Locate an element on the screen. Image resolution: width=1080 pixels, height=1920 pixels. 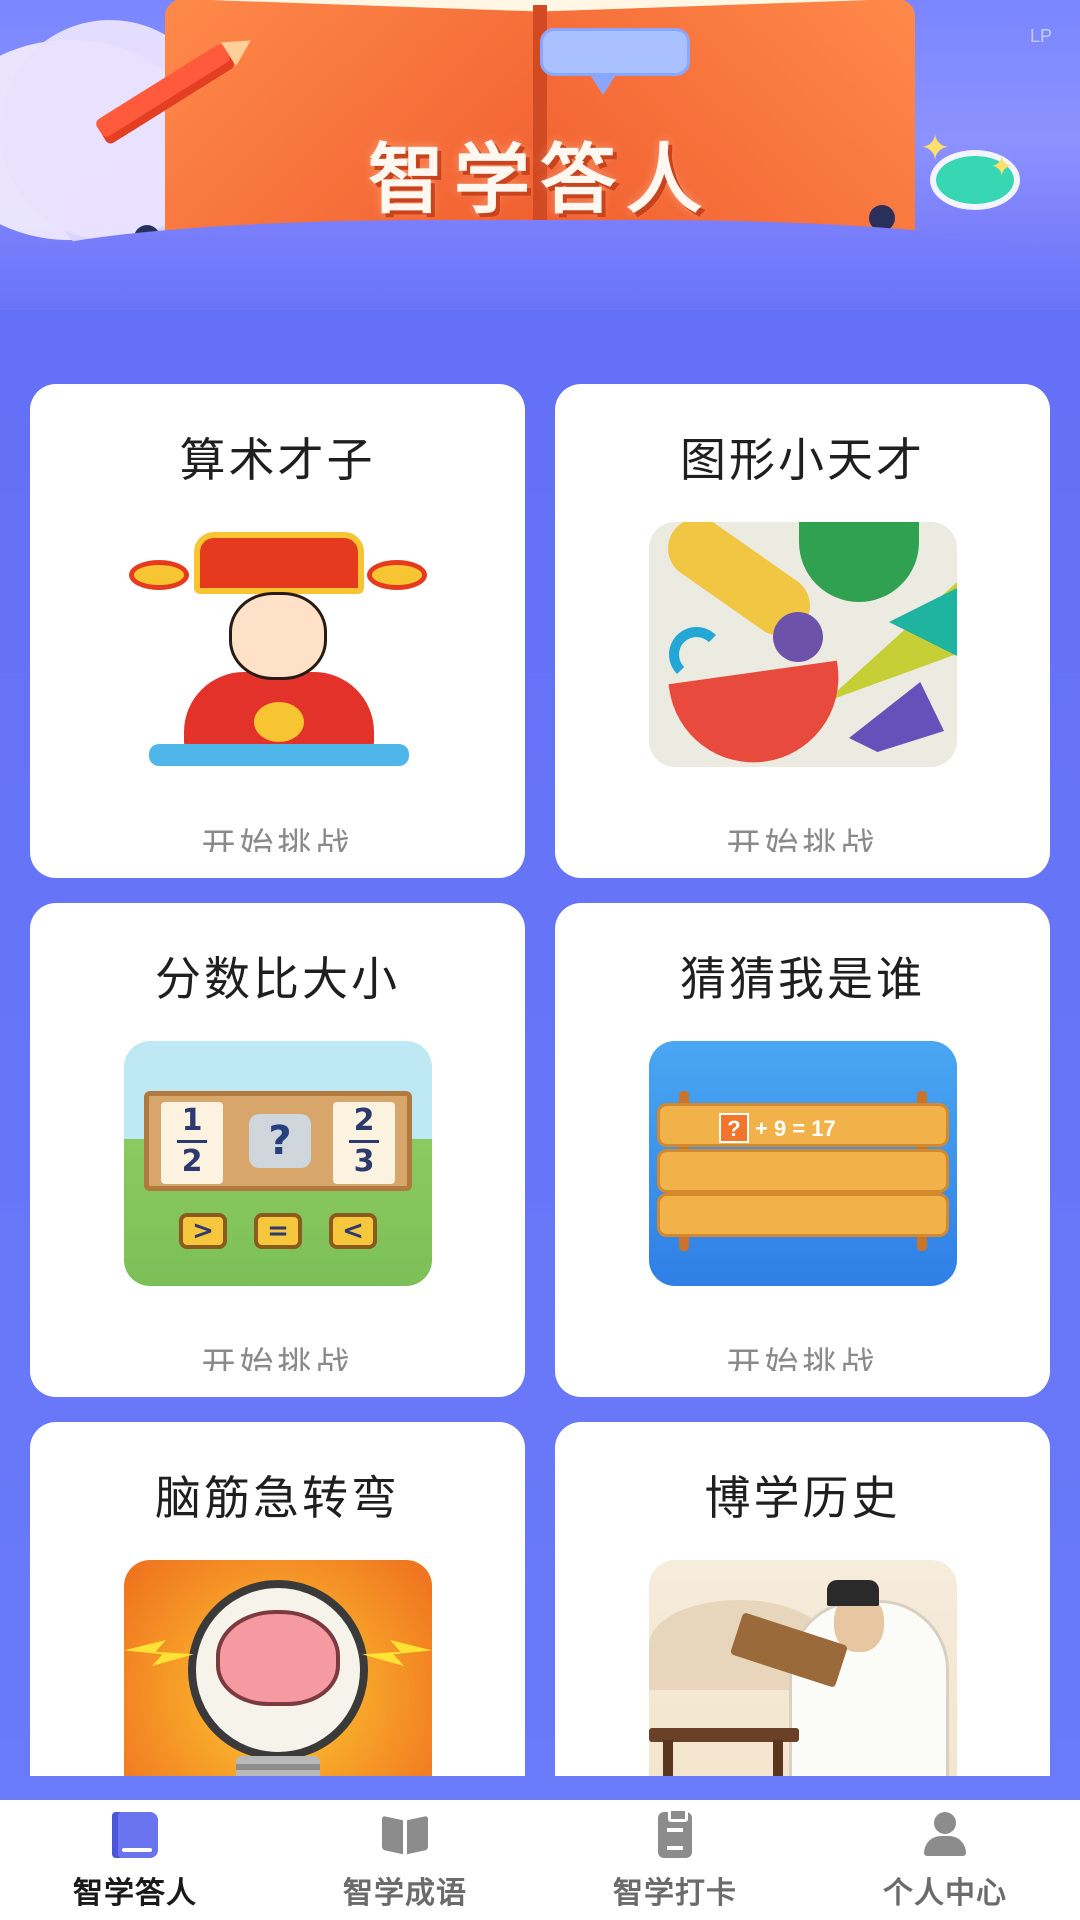
card-title: 算术才子 is located at coordinates (277, 460).